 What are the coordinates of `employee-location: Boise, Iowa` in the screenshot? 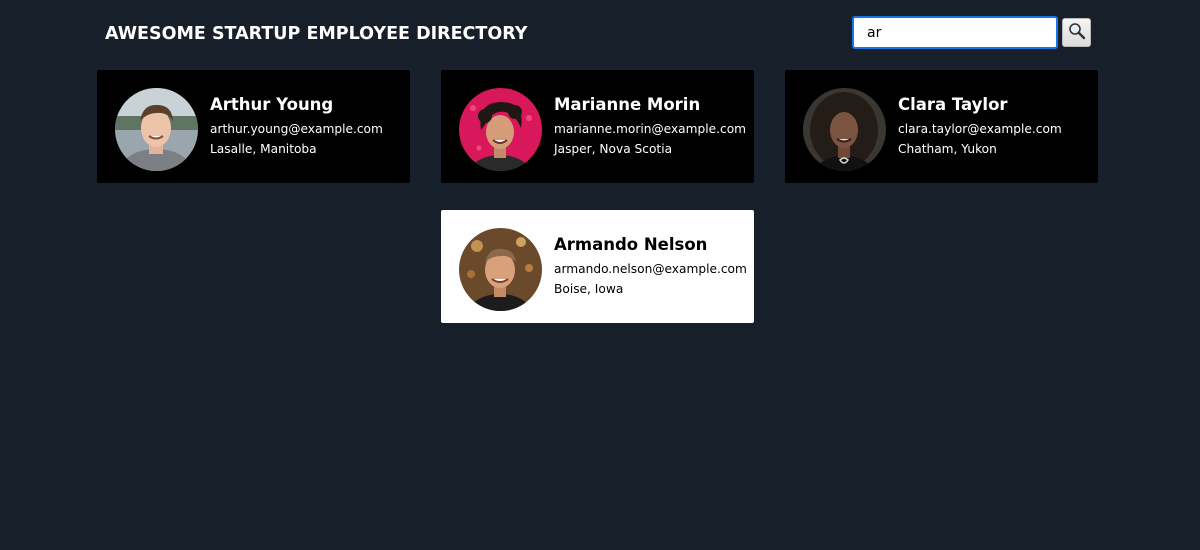 It's located at (589, 289).